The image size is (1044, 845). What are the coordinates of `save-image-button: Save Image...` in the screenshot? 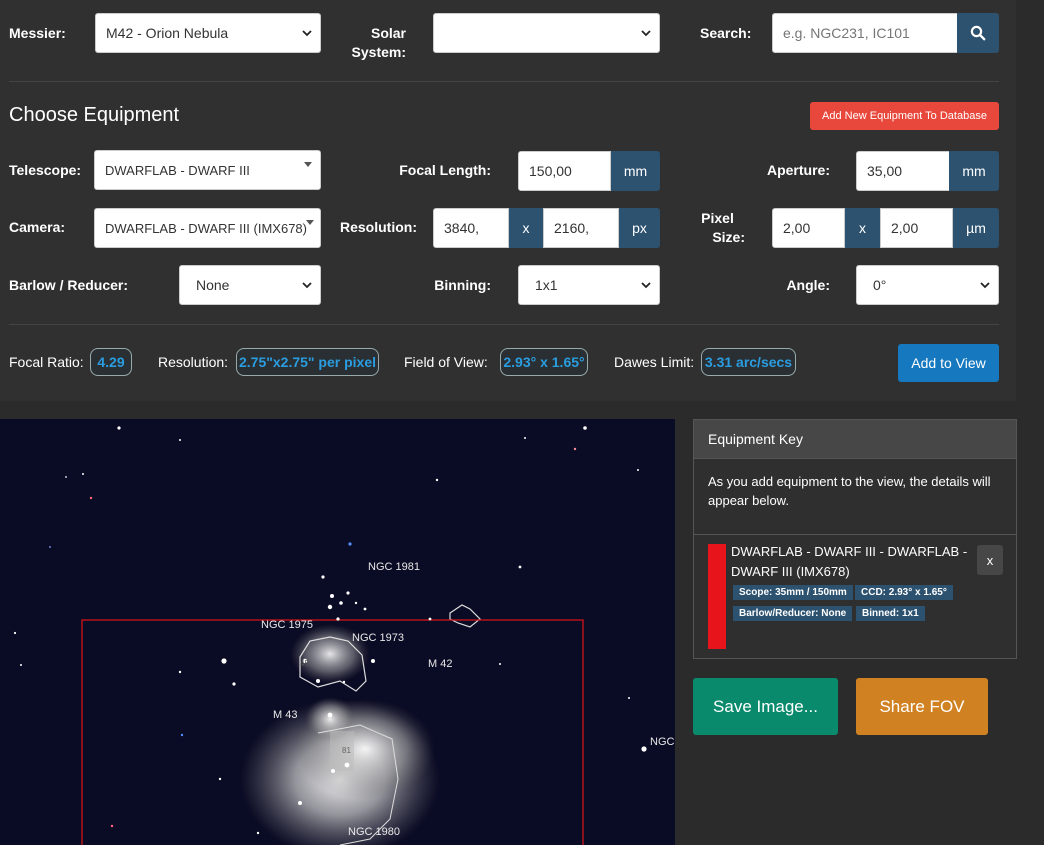 It's located at (765, 706).